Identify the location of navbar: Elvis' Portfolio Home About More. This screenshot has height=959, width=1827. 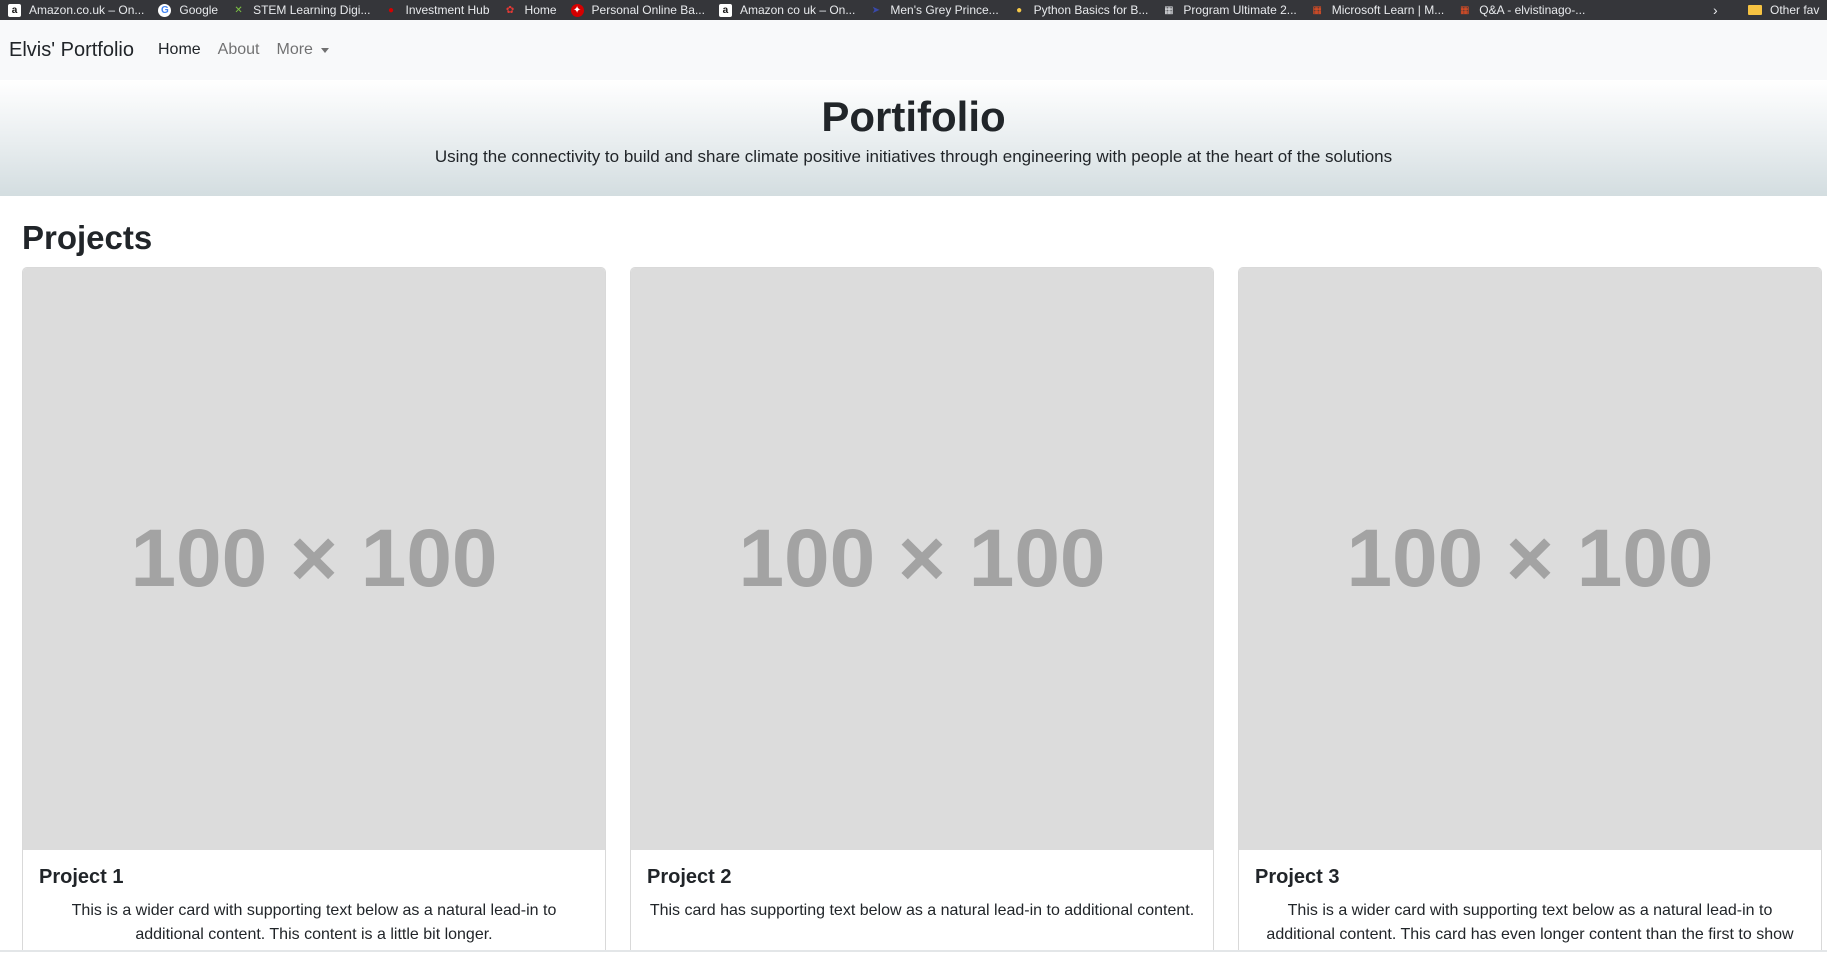
(913, 50).